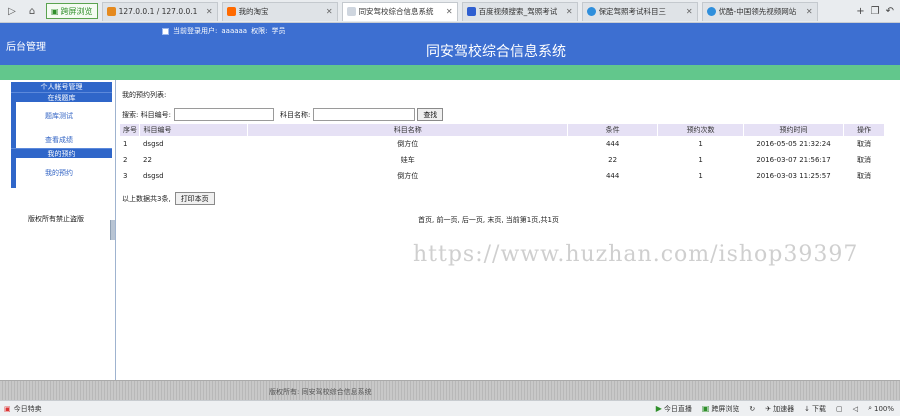 The height and width of the screenshot is (416, 900). I want to click on download-button: ↓ 下载, so click(815, 409).